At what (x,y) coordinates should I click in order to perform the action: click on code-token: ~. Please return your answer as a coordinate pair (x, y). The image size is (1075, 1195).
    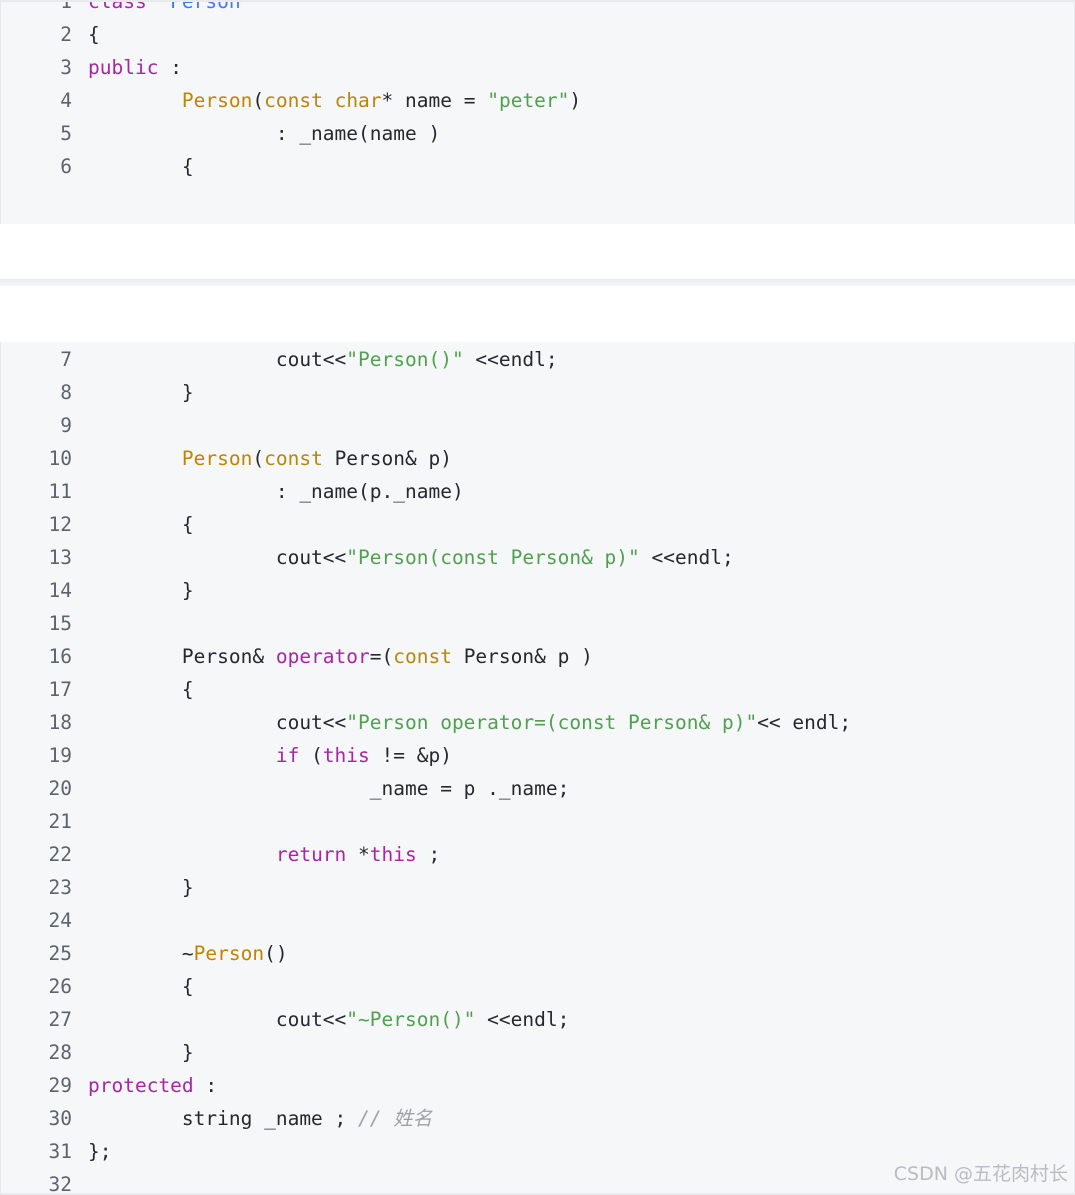
    Looking at the image, I should click on (141, 953).